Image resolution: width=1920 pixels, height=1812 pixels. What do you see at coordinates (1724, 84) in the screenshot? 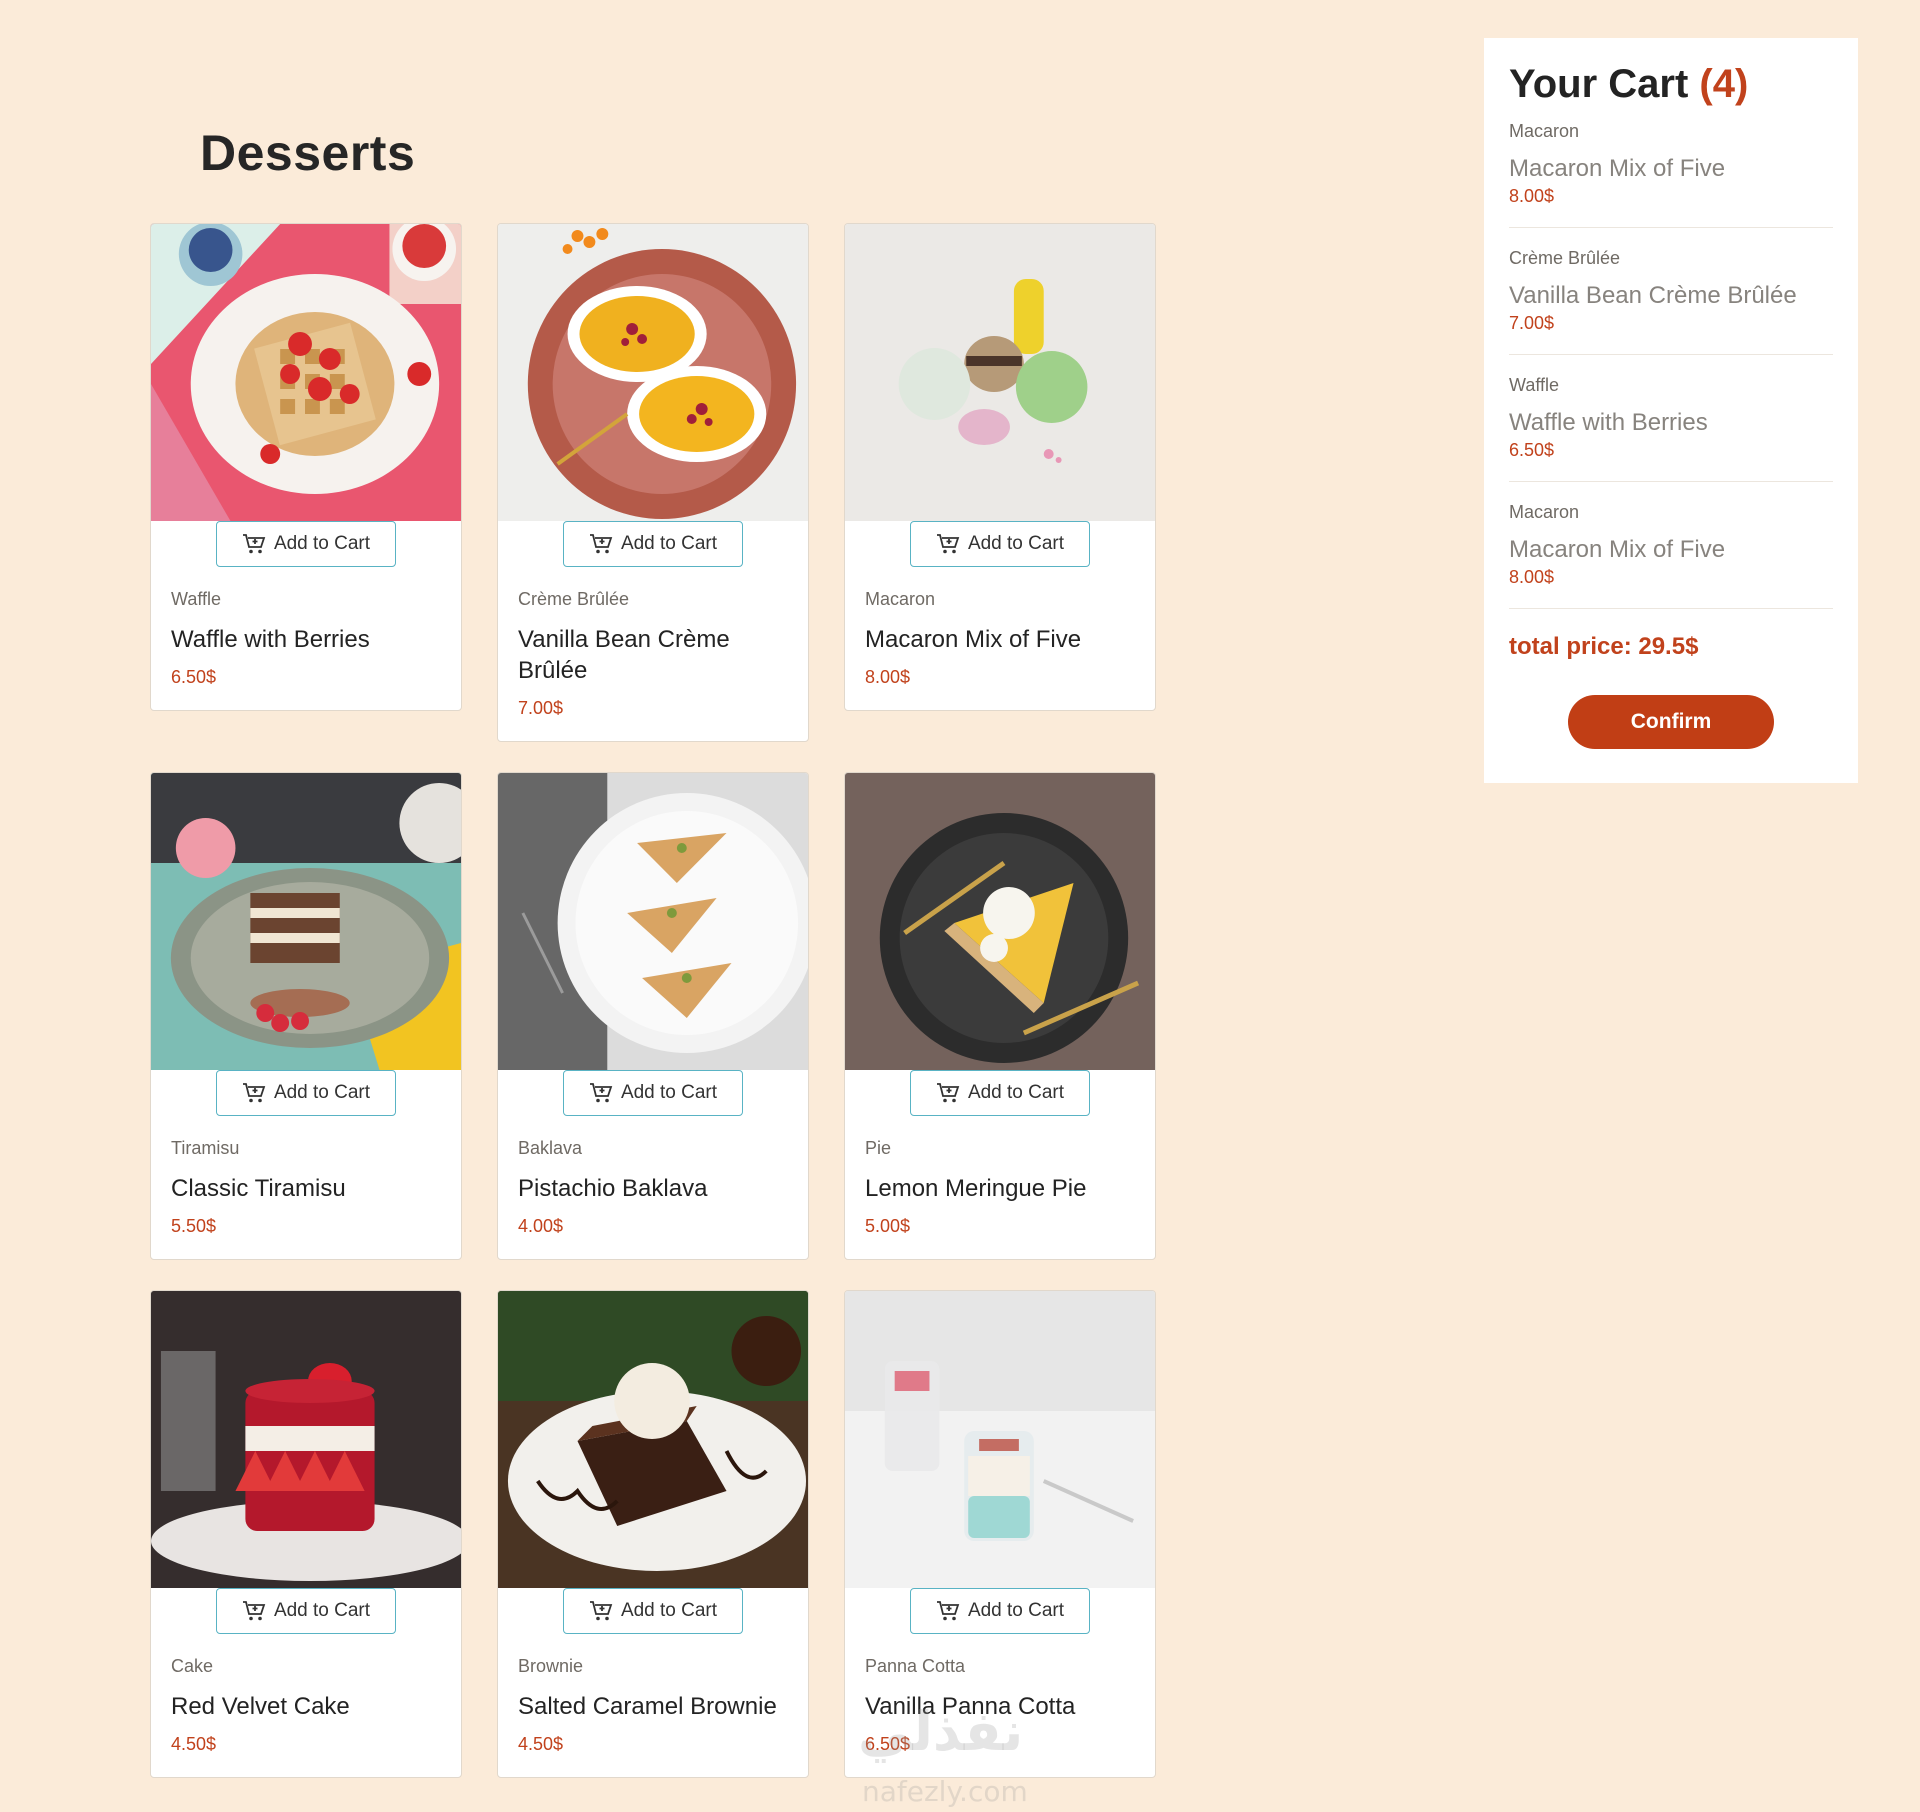
I see `cart-count: (4)` at bounding box center [1724, 84].